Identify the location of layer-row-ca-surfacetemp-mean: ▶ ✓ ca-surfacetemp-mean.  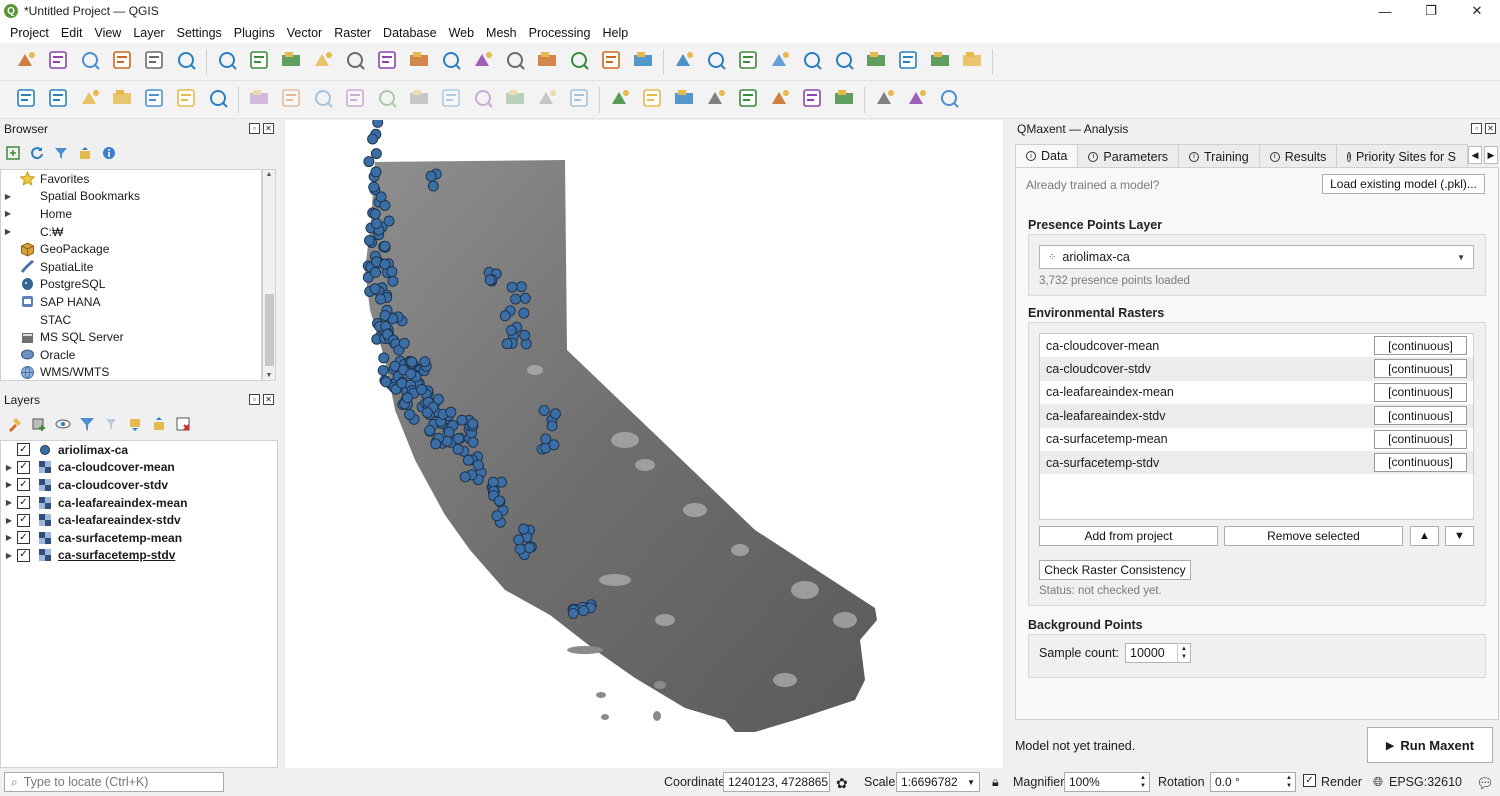
(139, 538).